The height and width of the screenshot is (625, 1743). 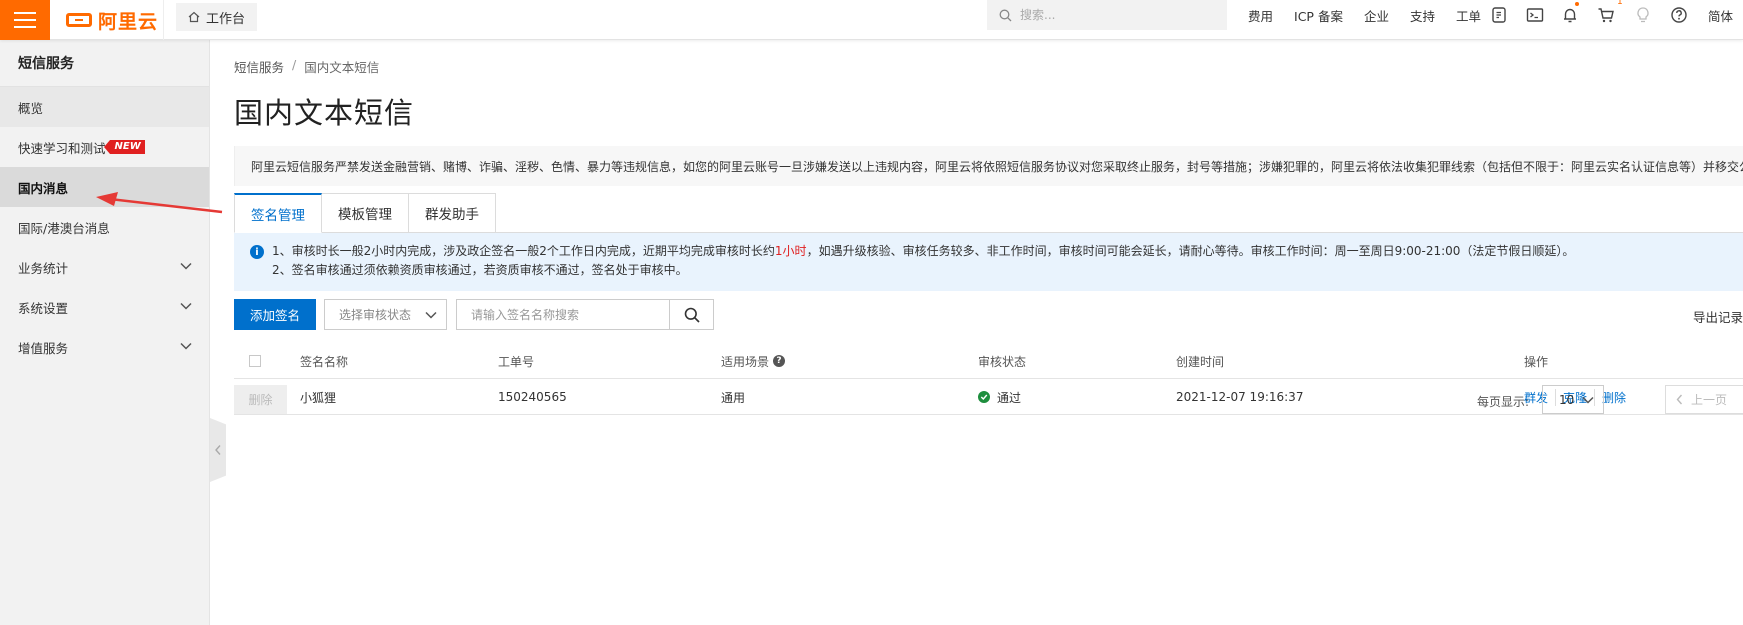 What do you see at coordinates (31, 108) in the screenshot?
I see `sidebar-item-label: 概览` at bounding box center [31, 108].